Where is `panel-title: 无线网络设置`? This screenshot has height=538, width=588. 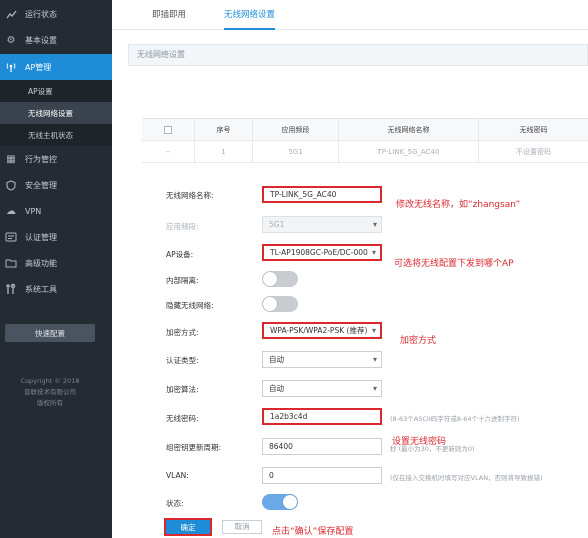 panel-title: 无线网络设置 is located at coordinates (358, 55).